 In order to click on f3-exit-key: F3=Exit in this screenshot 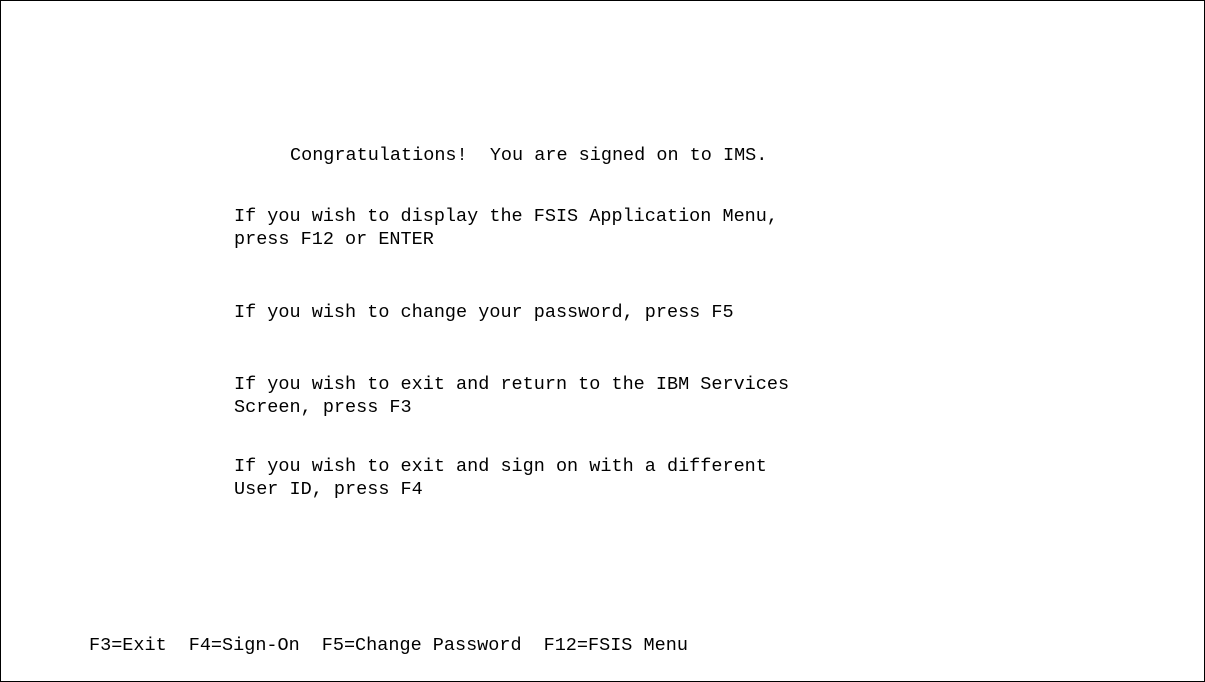, I will do `click(128, 645)`.